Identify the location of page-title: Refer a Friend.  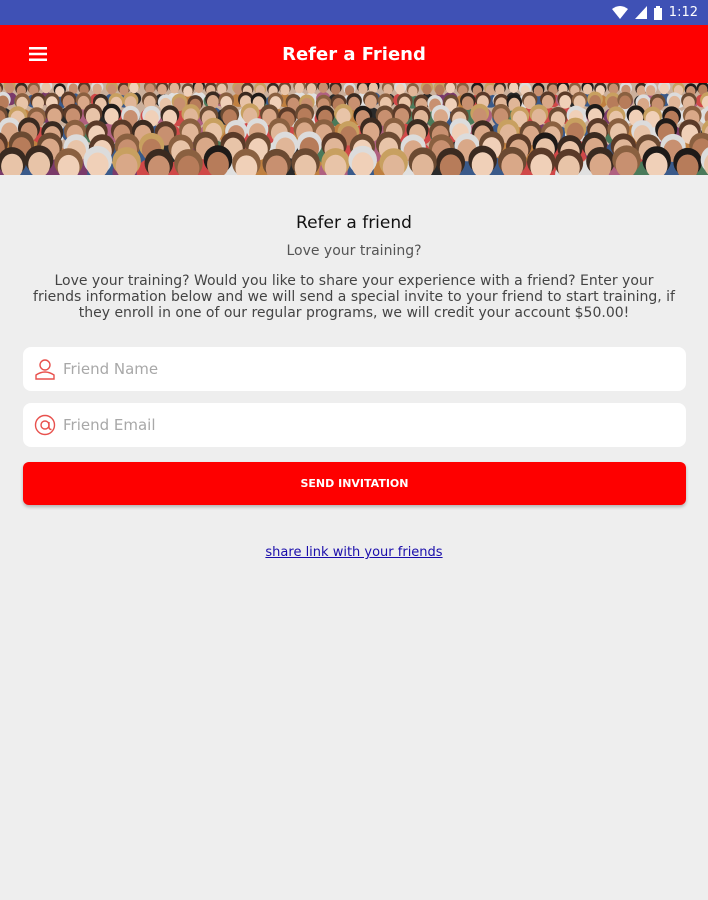
(354, 54).